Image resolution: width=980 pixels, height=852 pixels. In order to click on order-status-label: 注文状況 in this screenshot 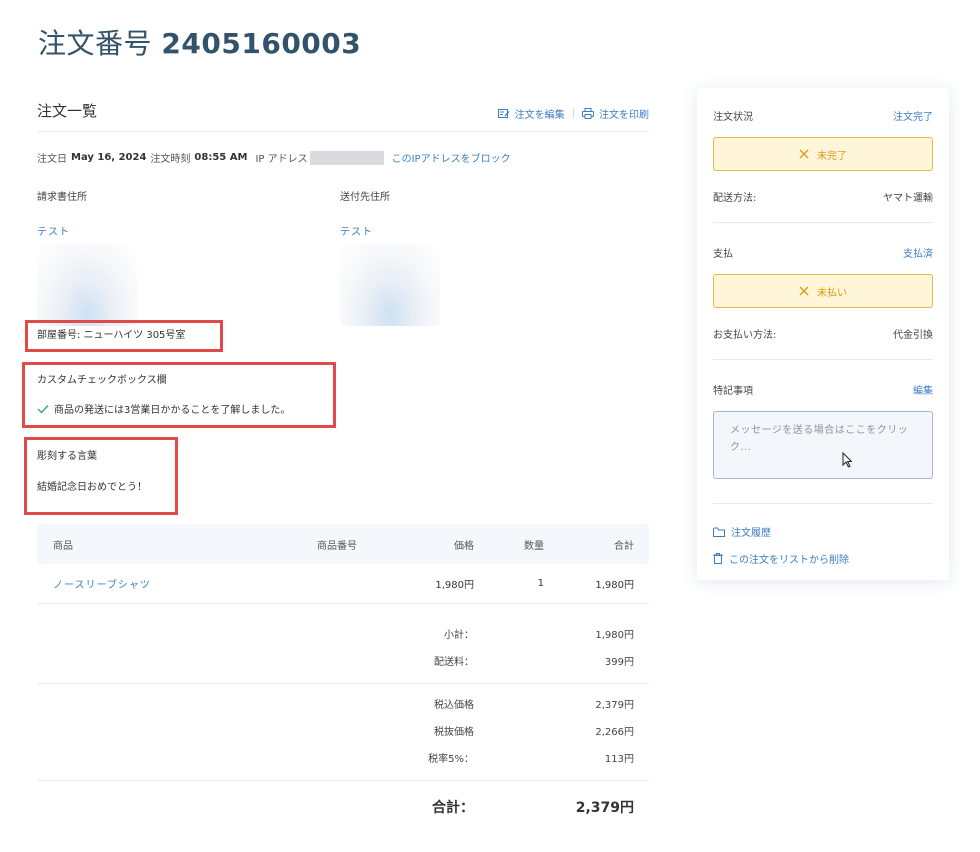, I will do `click(733, 117)`.